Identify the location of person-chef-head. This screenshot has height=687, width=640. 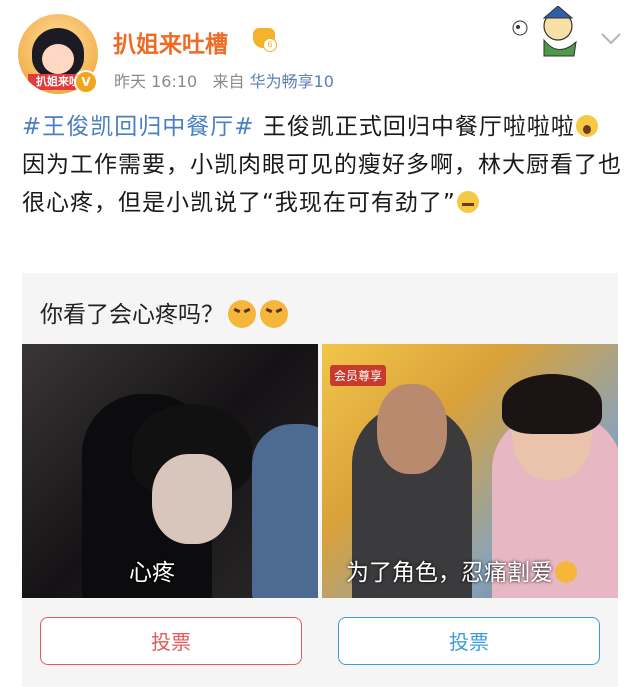
(412, 429).